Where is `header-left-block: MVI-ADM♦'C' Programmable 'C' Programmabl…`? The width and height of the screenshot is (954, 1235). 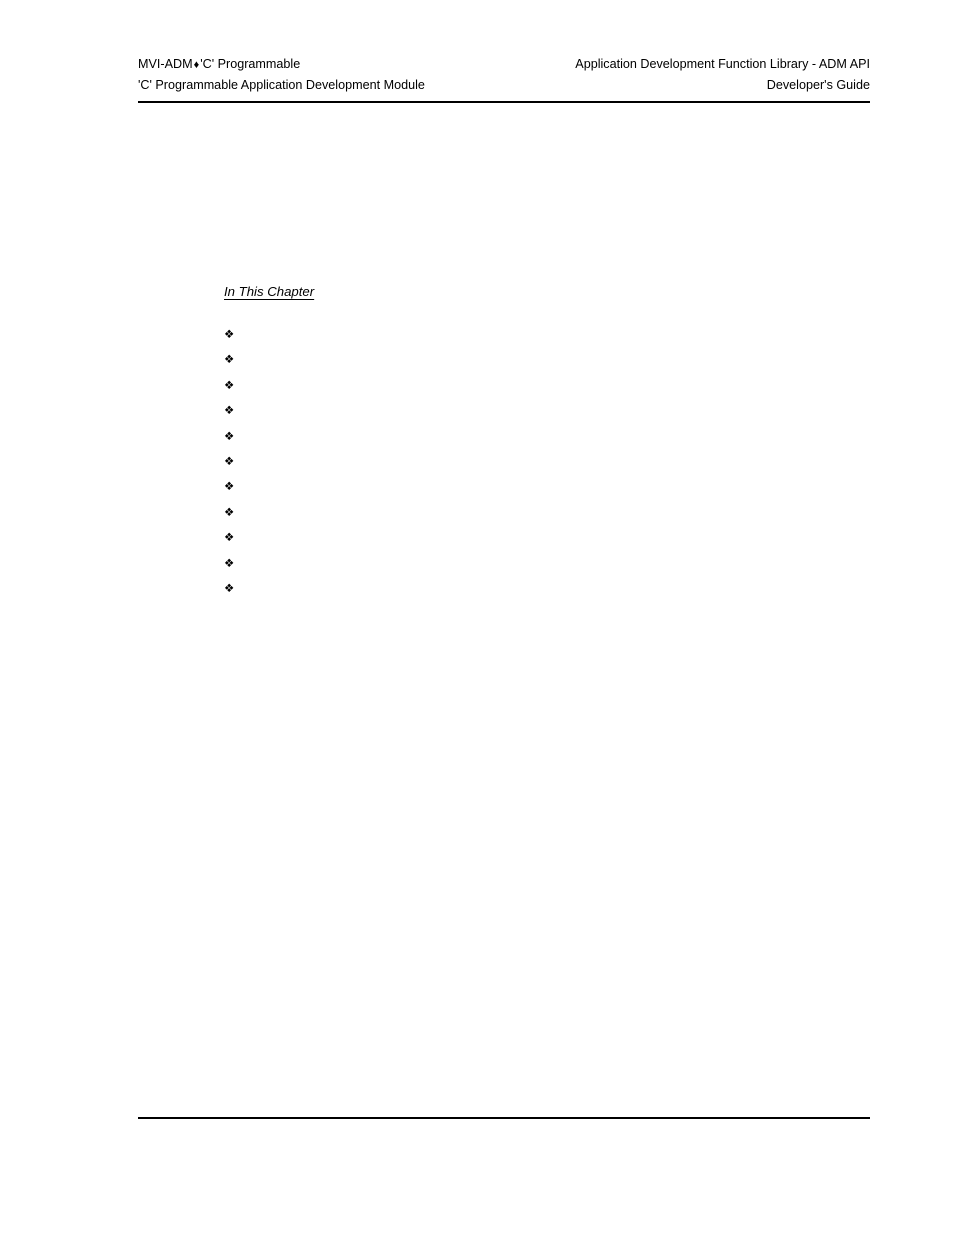
header-left-block: MVI-ADM♦'C' Programmable 'C' Programmabl… is located at coordinates (281, 74).